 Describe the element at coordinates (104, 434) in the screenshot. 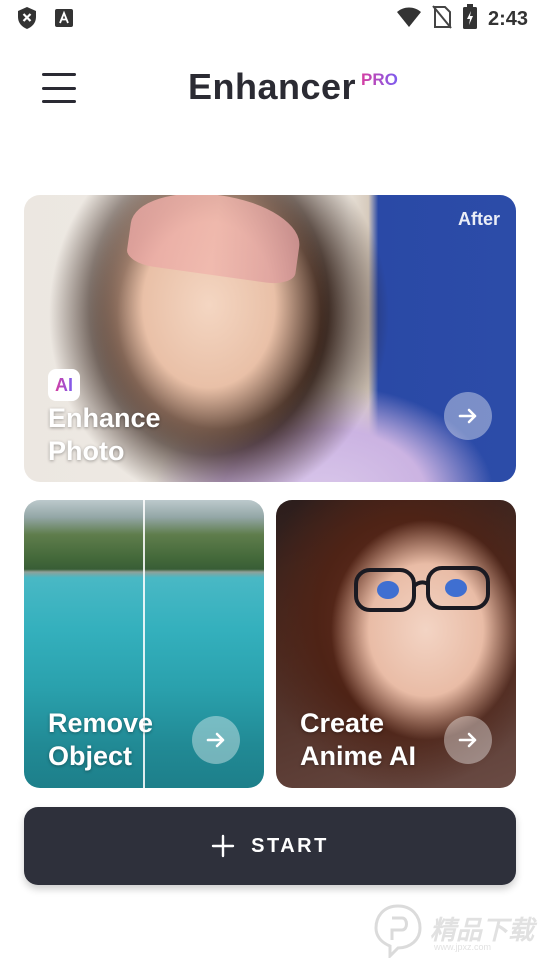

I see `enhance-photo-label: Enhance Photo` at that location.